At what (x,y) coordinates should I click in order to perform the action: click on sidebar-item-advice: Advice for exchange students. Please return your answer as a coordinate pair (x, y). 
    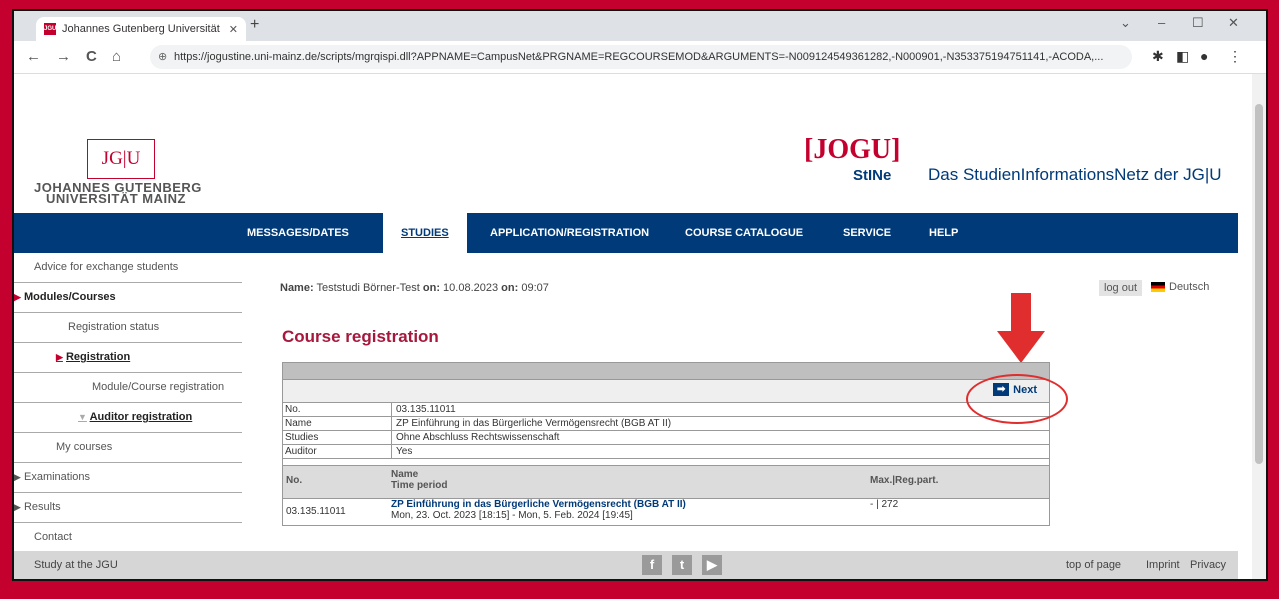
    Looking at the image, I should click on (128, 268).